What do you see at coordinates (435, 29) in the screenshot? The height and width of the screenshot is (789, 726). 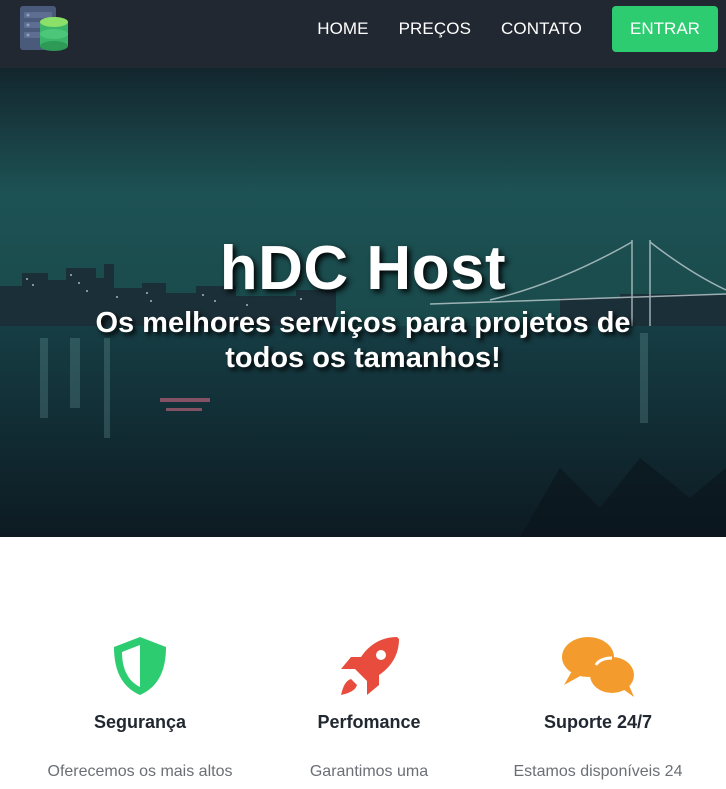 I see `nav-prices-link: PREÇOS` at bounding box center [435, 29].